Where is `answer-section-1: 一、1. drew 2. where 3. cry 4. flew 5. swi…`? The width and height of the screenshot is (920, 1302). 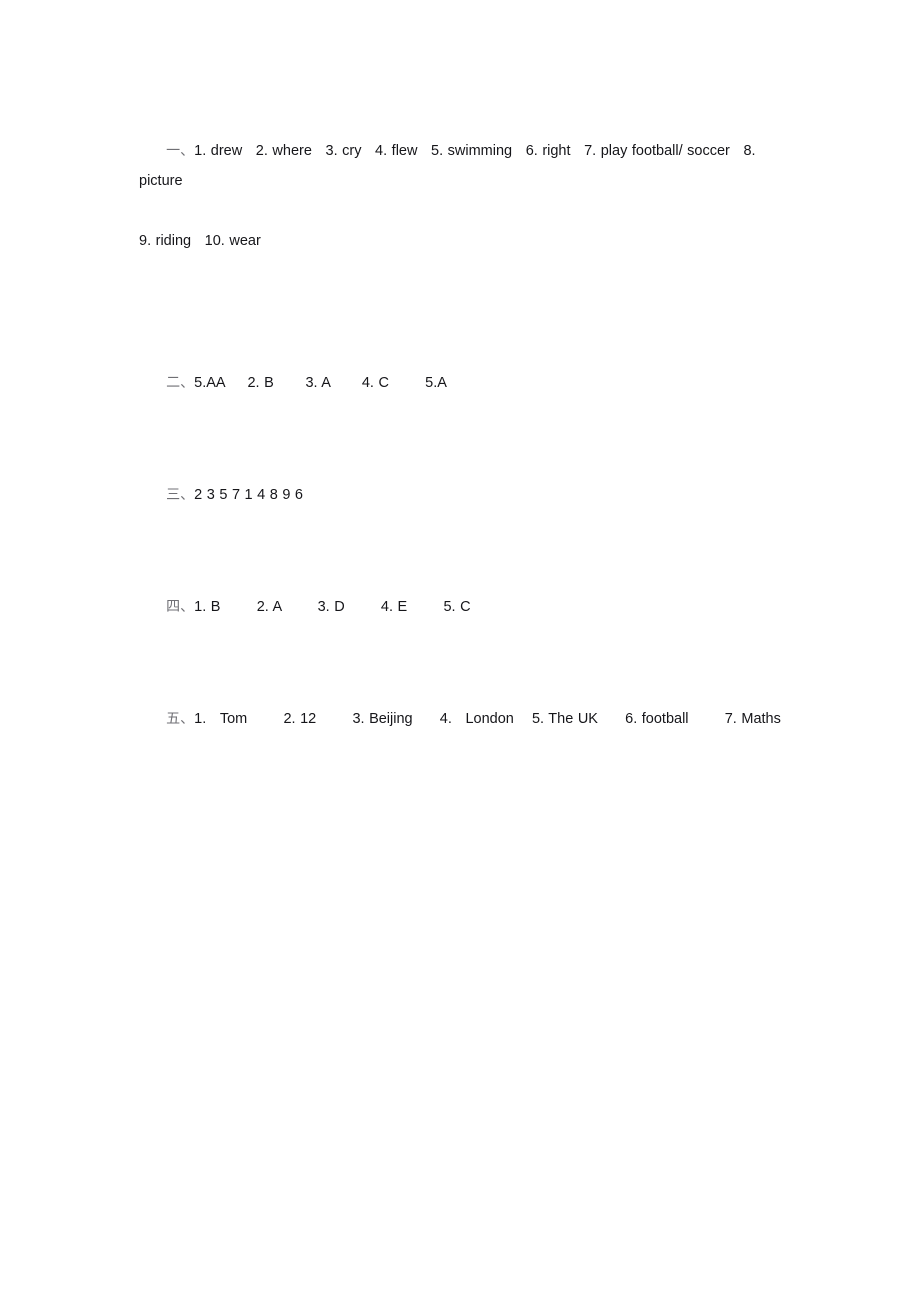
answer-section-1: 一、1. drew 2. where 3. cry 4. flew 5. swi… is located at coordinates (469, 211).